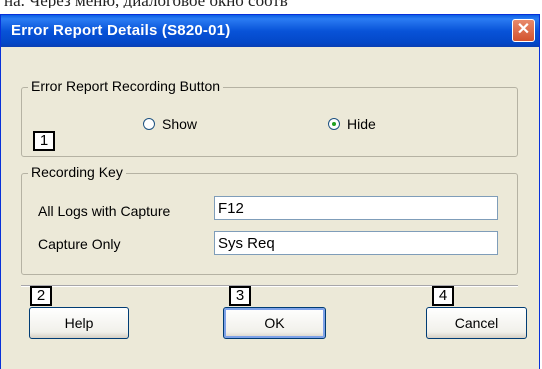 Image resolution: width=542 pixels, height=369 pixels. Describe the element at coordinates (104, 211) in the screenshot. I see `all-logs-label: All Logs with Capture` at that location.